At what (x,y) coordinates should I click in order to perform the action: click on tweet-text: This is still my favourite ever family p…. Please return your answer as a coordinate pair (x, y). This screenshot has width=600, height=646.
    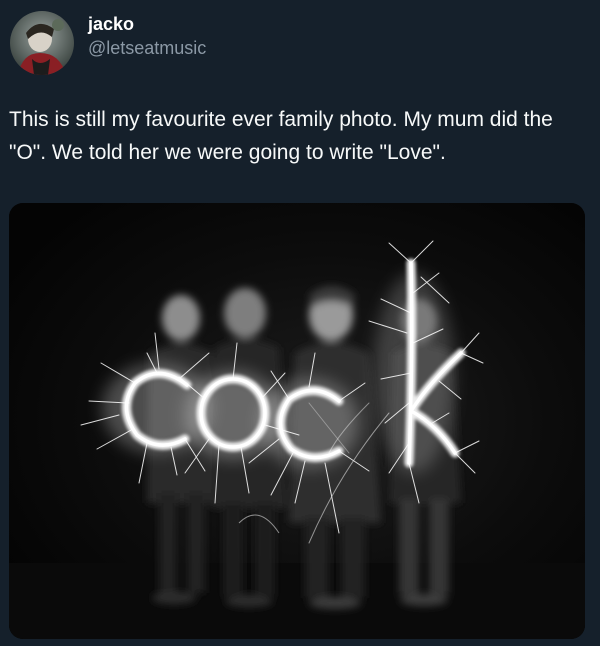
    Looking at the image, I should click on (281, 136).